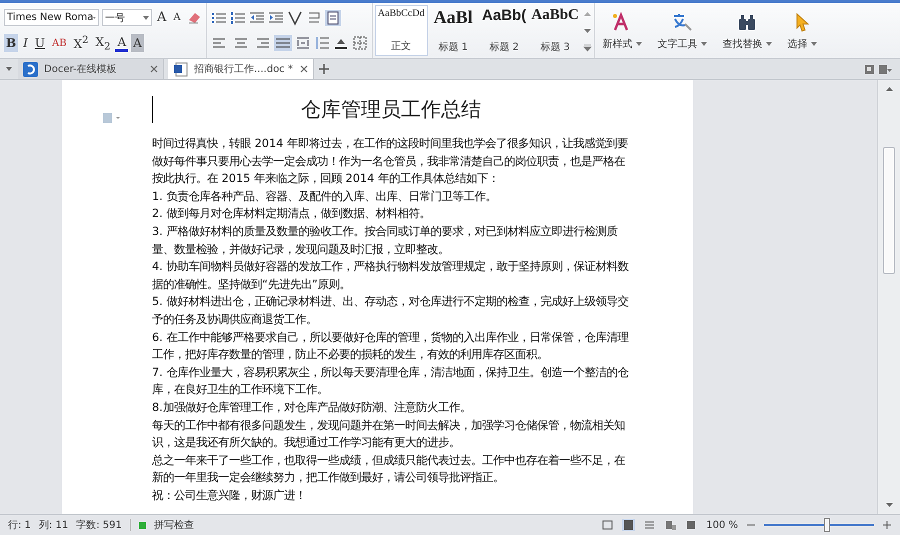 This screenshot has width=900, height=535. What do you see at coordinates (555, 30) in the screenshot?
I see `style-preset: AaBbC 标题 3` at bounding box center [555, 30].